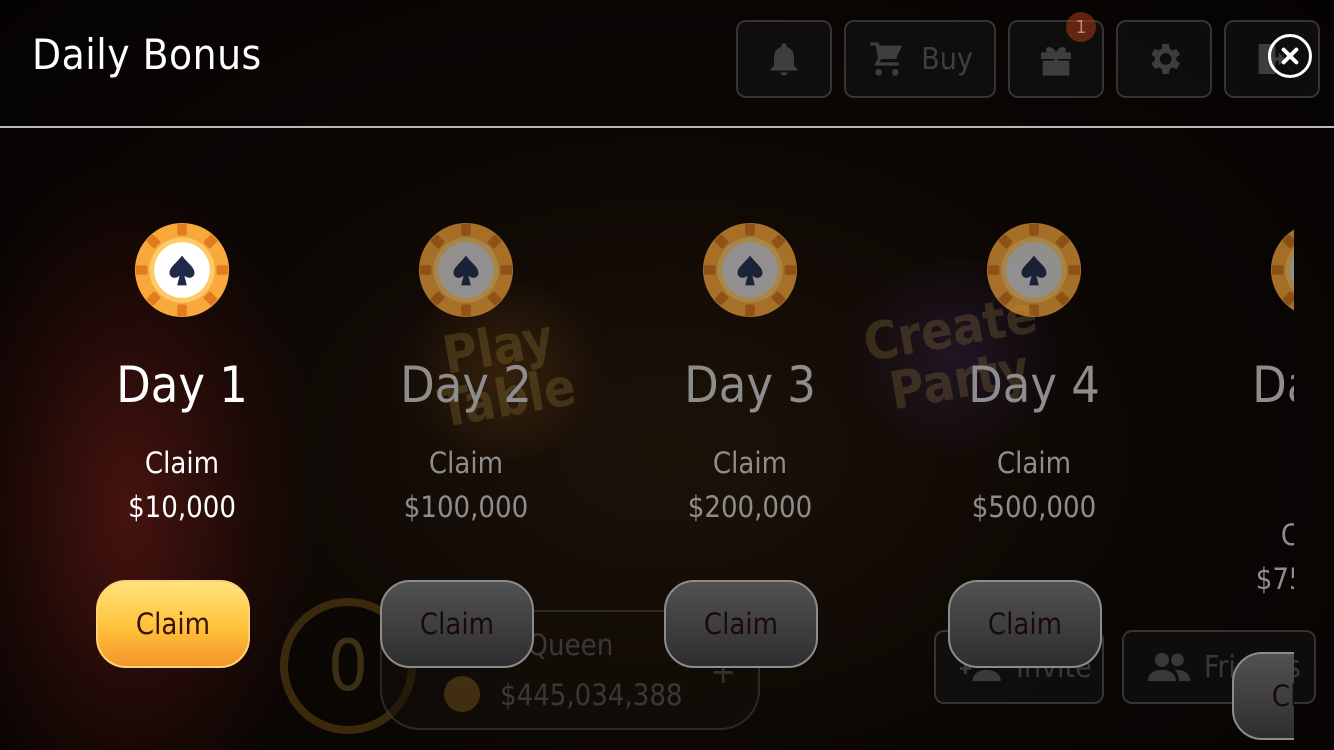 The width and height of the screenshot is (1334, 750). What do you see at coordinates (466, 507) in the screenshot?
I see `bonus-amount: $100,000` at bounding box center [466, 507].